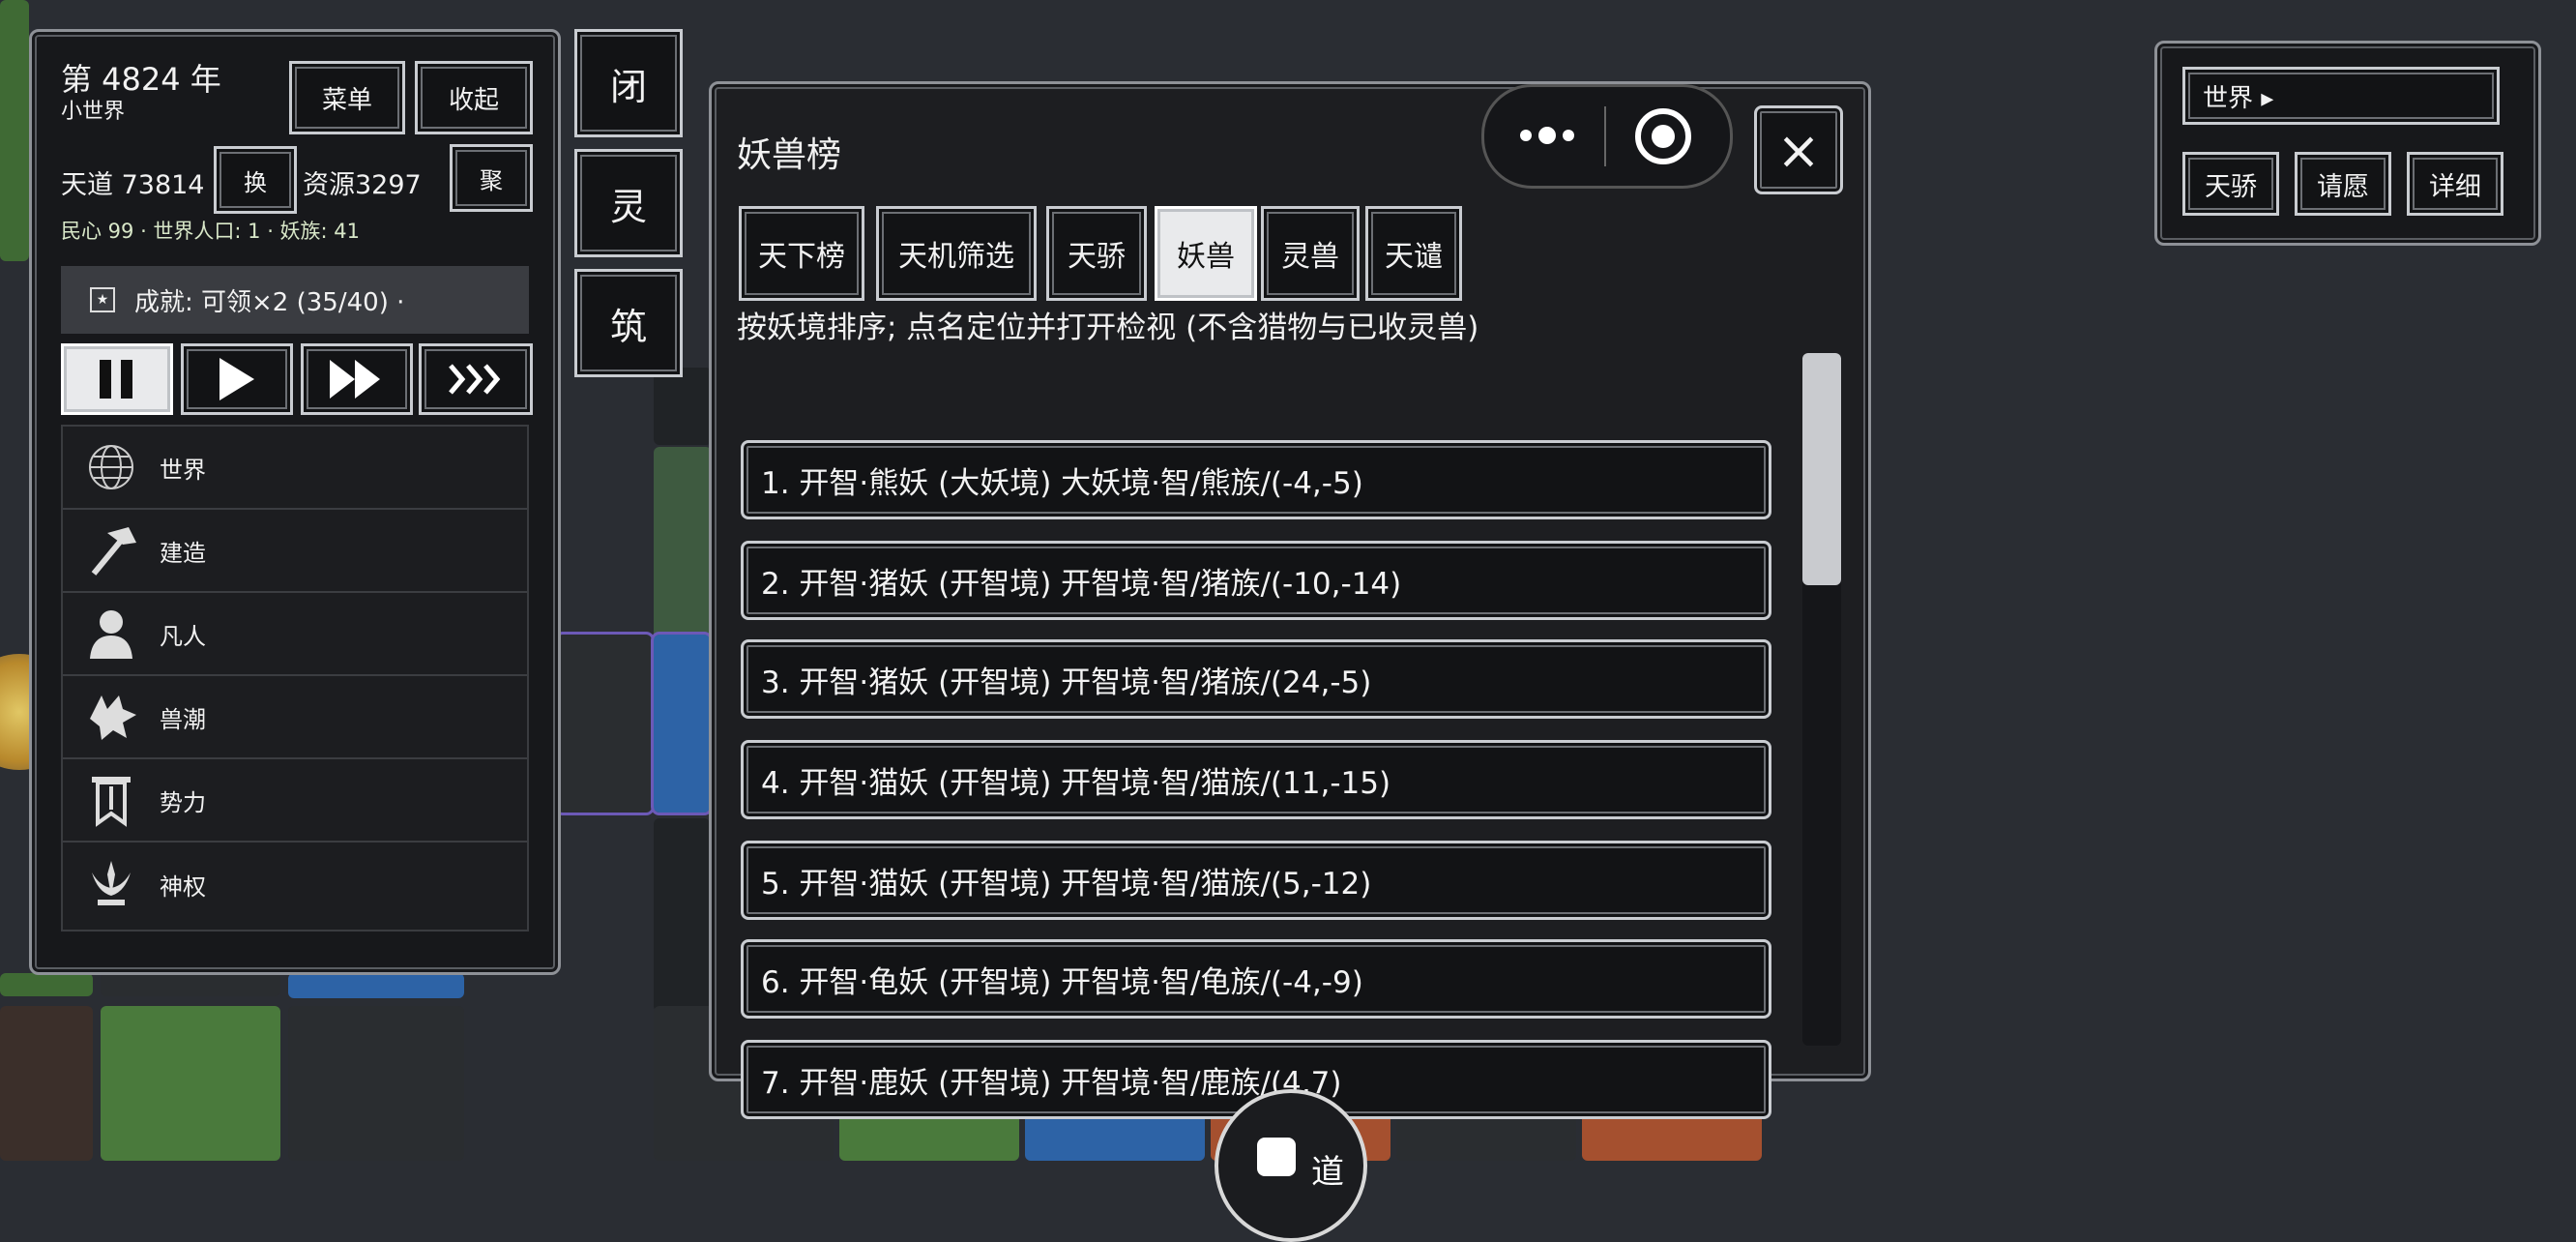 The height and width of the screenshot is (1242, 2576). I want to click on fastest-icon, so click(475, 379).